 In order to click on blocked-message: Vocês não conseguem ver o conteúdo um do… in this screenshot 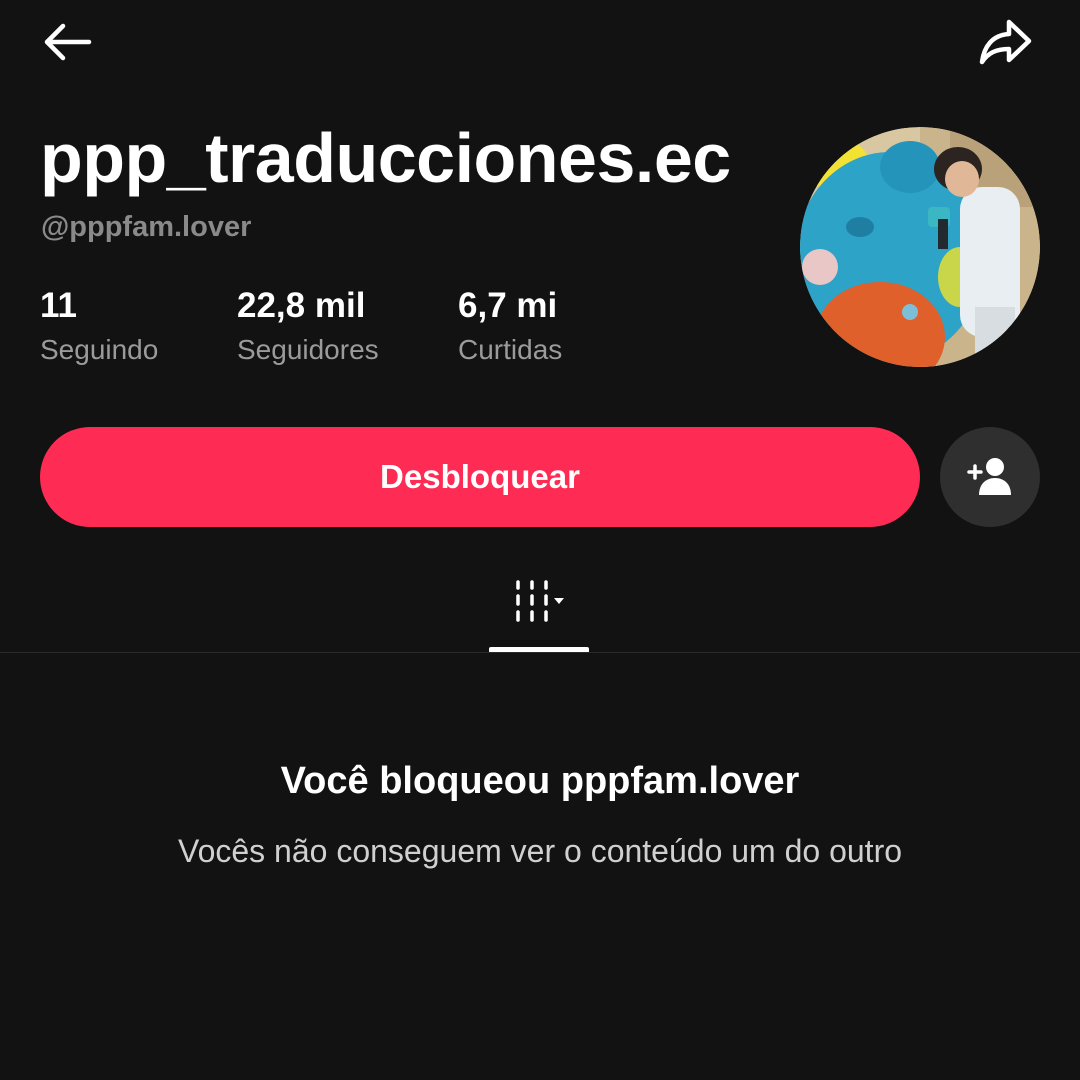, I will do `click(540, 851)`.